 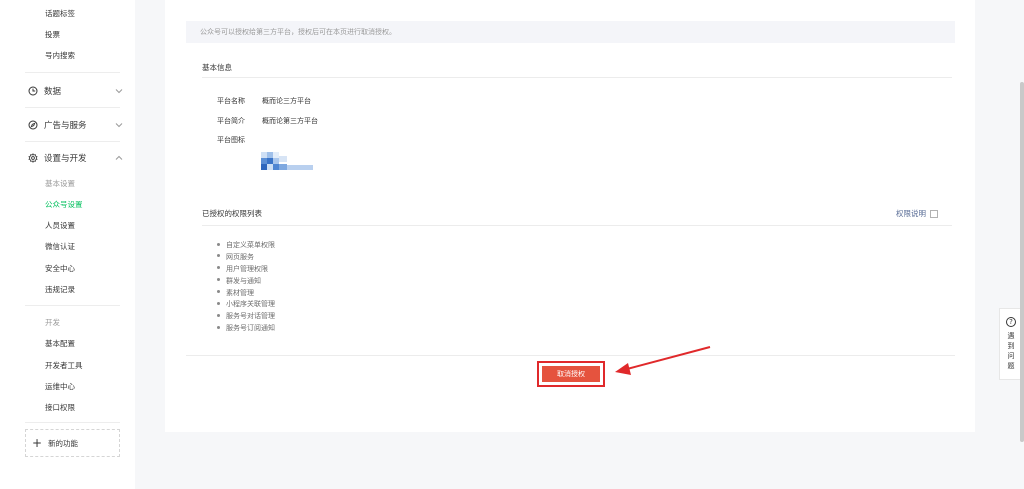 I want to click on list-item: 服务号订阅通知, so click(x=246, y=329).